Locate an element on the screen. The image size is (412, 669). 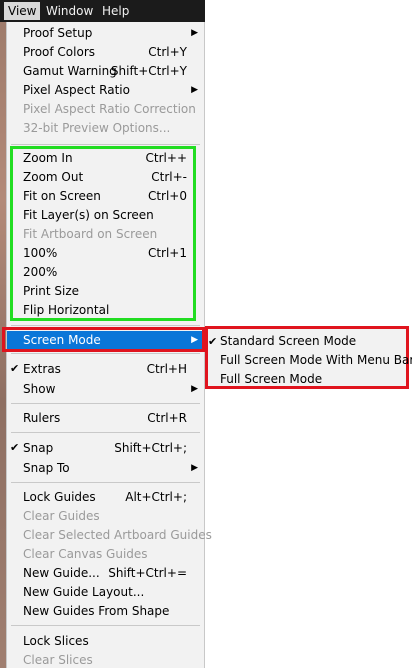
menu-item-new-guides-from-shape: New Guides From Shape is located at coordinates (105, 611).